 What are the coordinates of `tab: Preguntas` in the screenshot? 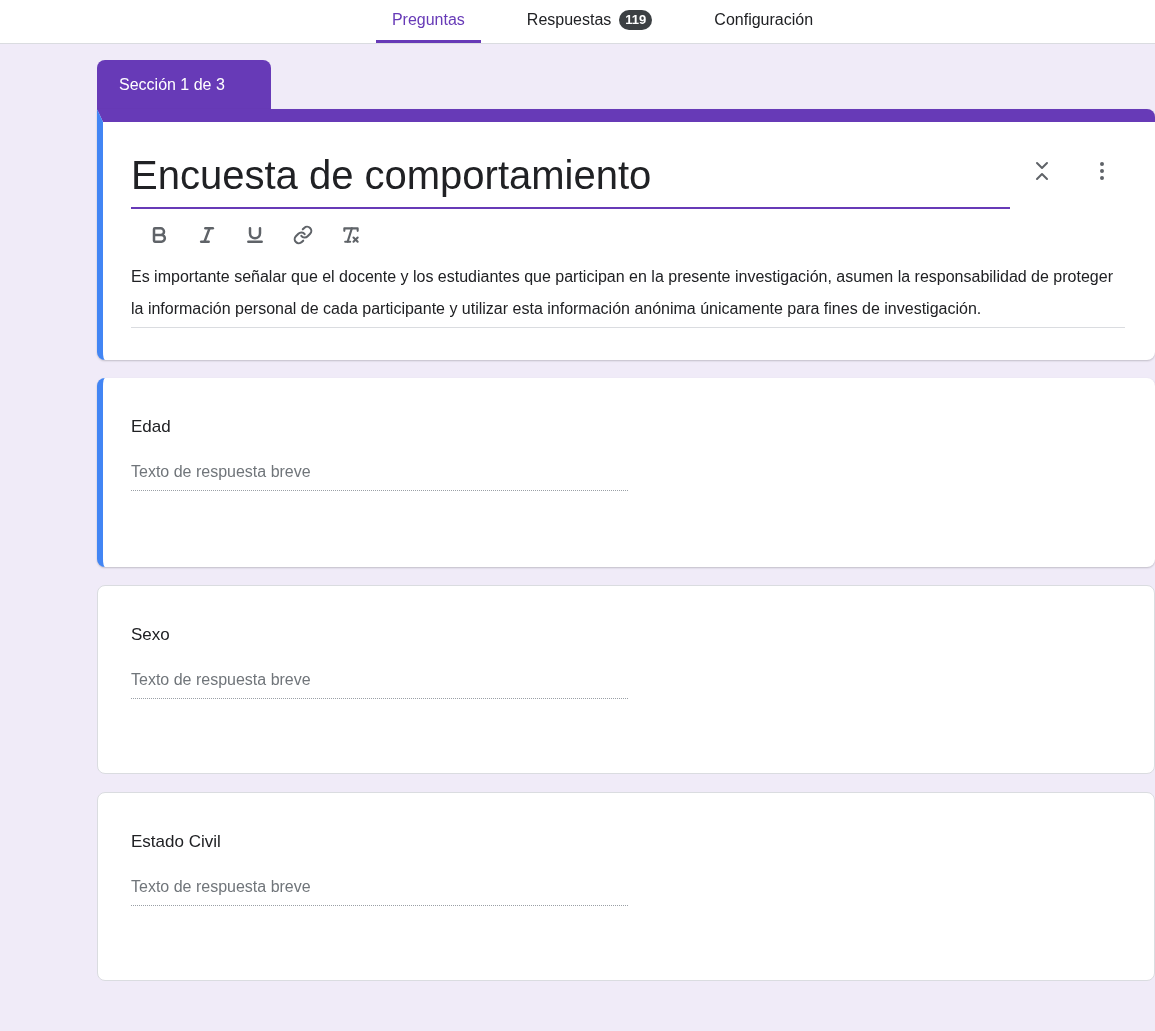 It's located at (428, 21).